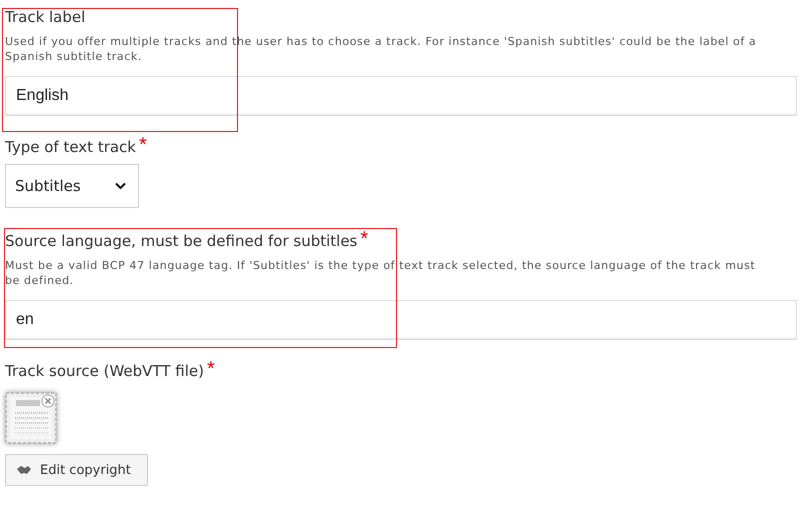  What do you see at coordinates (401, 320) in the screenshot?
I see `text-field: en` at bounding box center [401, 320].